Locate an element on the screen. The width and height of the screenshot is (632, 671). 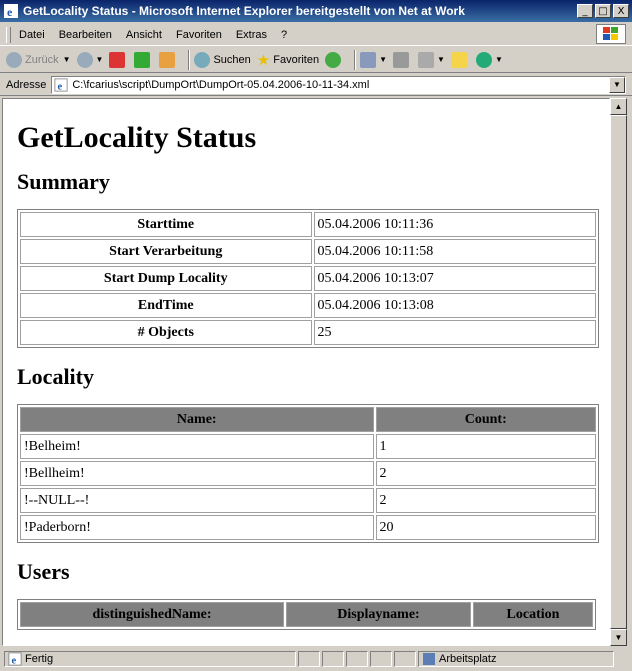
users-table: distinguishedName: Displayname: Location is located at coordinates (306, 614).